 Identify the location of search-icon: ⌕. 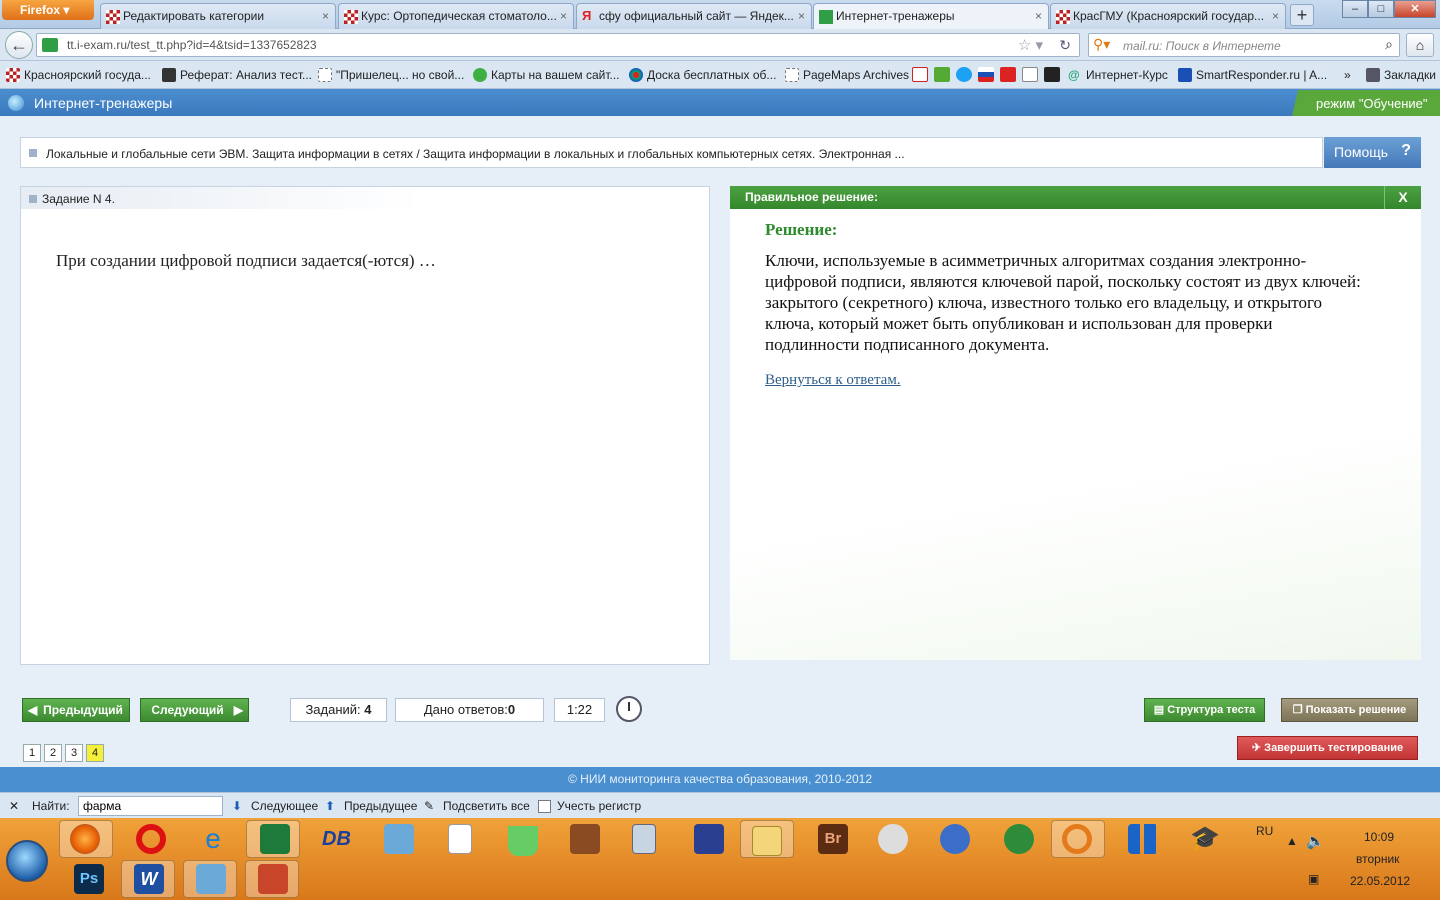
(1389, 44).